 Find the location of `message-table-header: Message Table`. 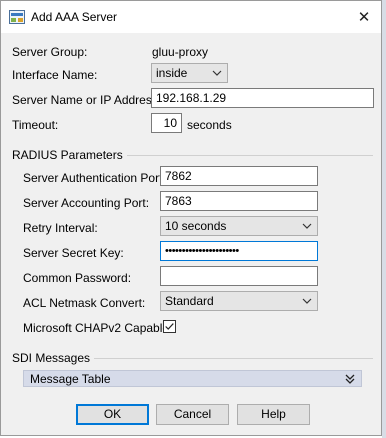

message-table-header: Message Table is located at coordinates (192, 378).